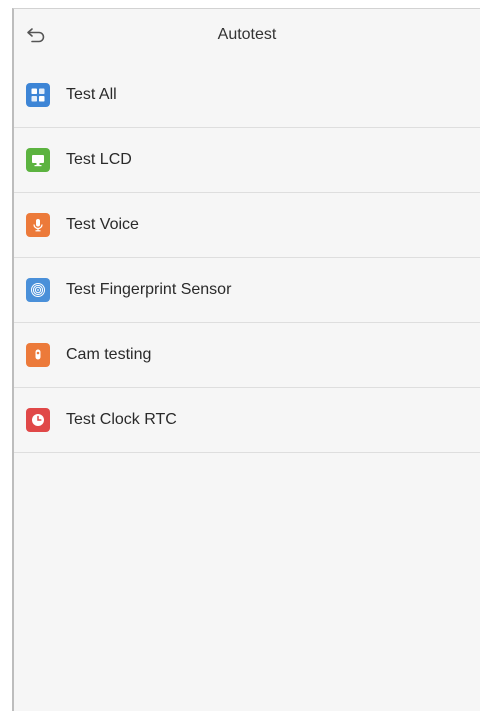  Describe the element at coordinates (102, 224) in the screenshot. I see `menu-item-label: Test Voice` at that location.